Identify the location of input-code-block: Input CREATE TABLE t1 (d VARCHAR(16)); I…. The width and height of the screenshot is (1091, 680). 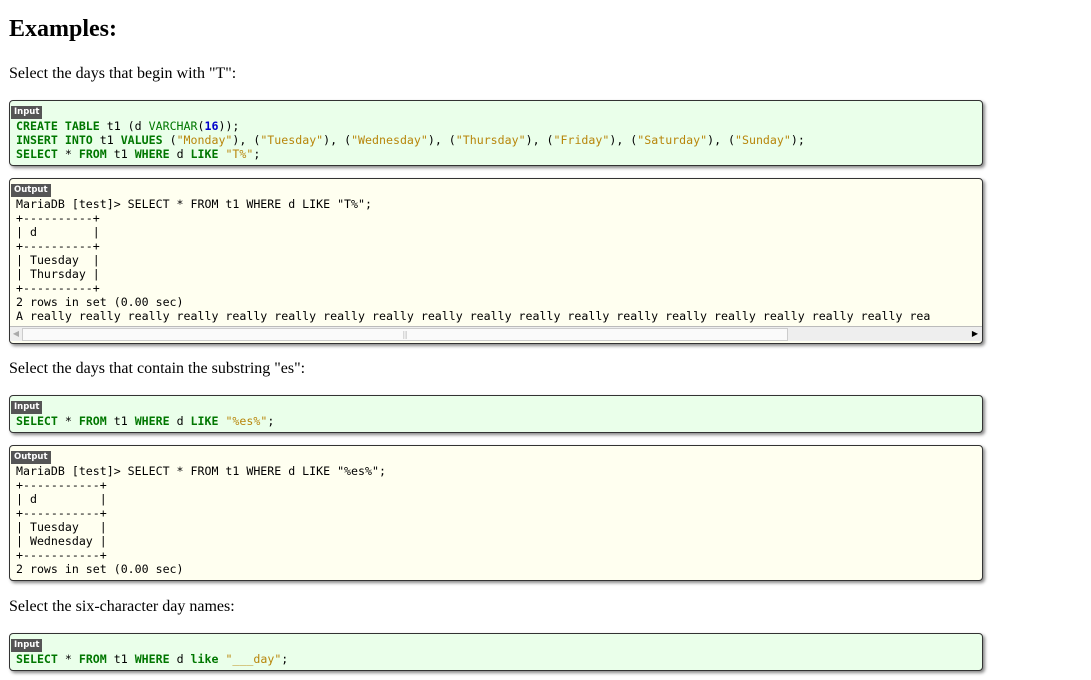
(496, 133).